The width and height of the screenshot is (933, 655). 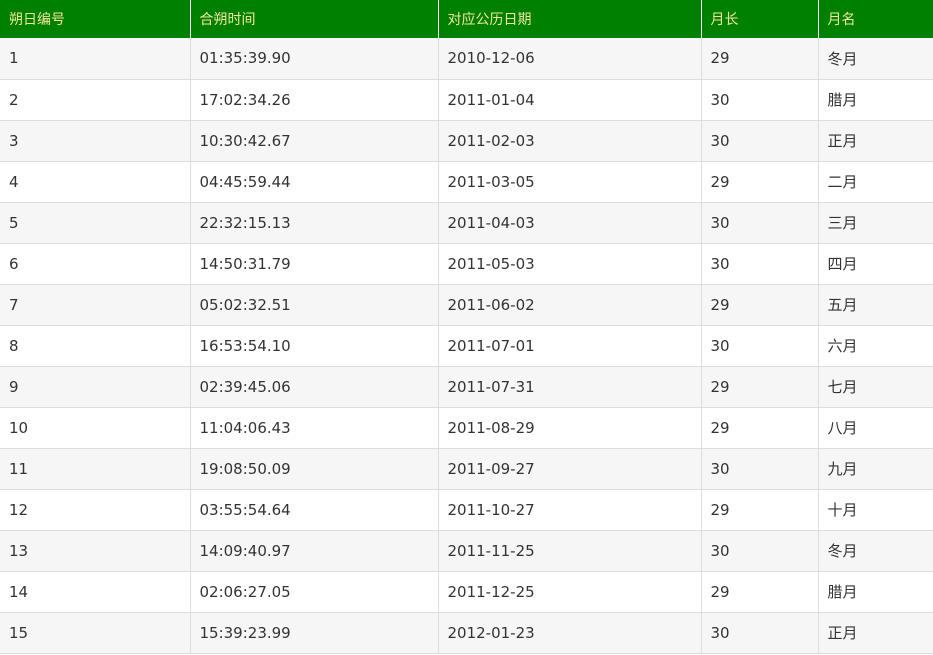 I want to click on cell-conjunction-time: 04:45:59.44, so click(x=314, y=182).